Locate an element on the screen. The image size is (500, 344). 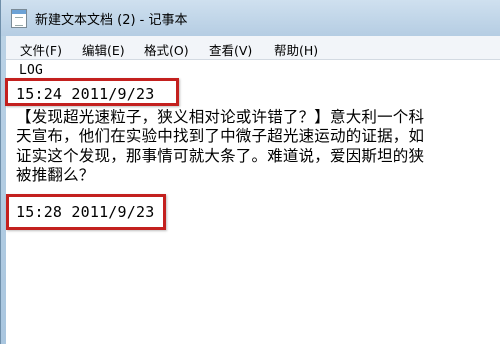
text-line-2: 天宣布，他们在实验中找到了中微子超光速运动的证据，如 is located at coordinates (220, 136).